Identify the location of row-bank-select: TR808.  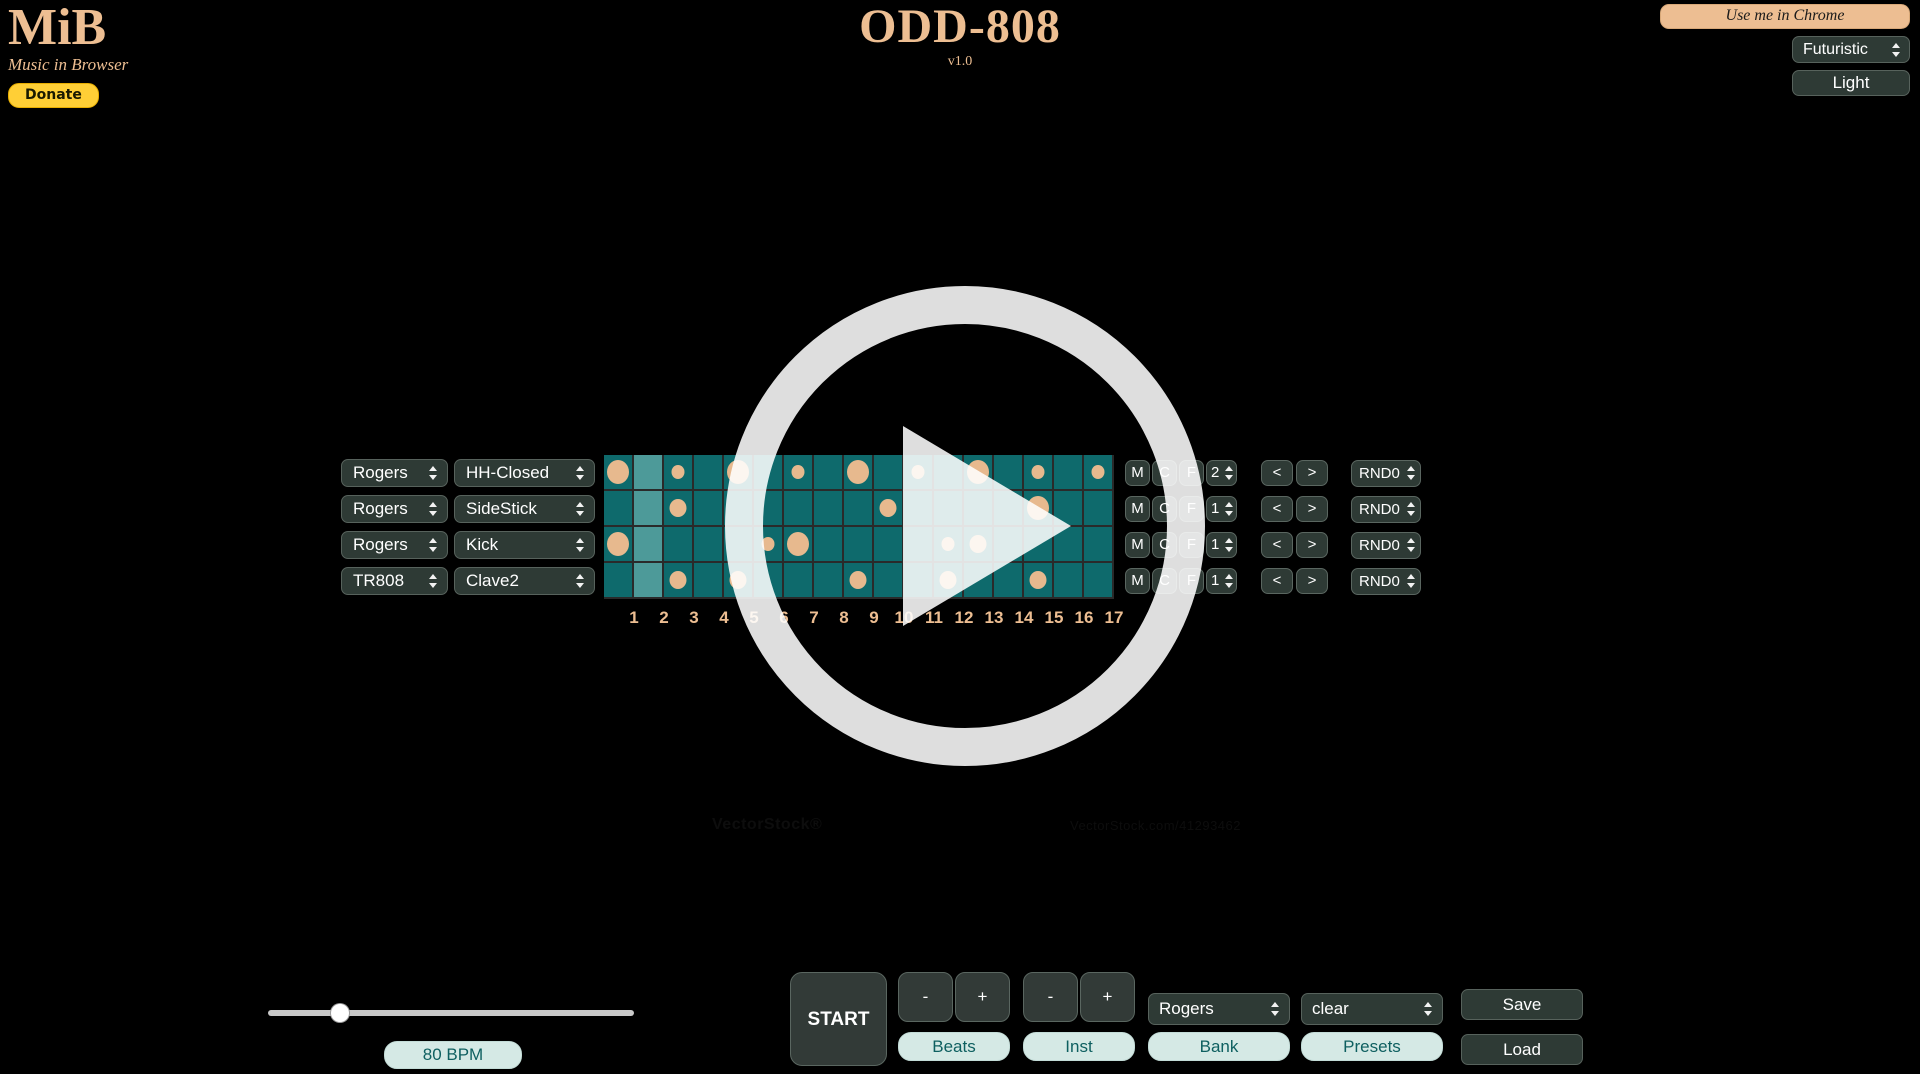
(394, 581).